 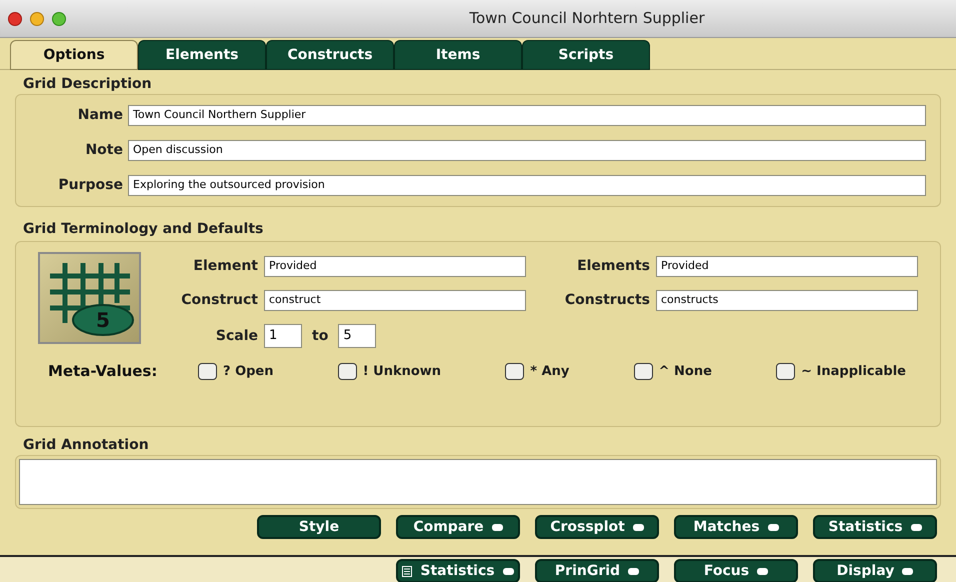 What do you see at coordinates (527, 185) in the screenshot?
I see `text-field: Exploring the outsourced provision` at bounding box center [527, 185].